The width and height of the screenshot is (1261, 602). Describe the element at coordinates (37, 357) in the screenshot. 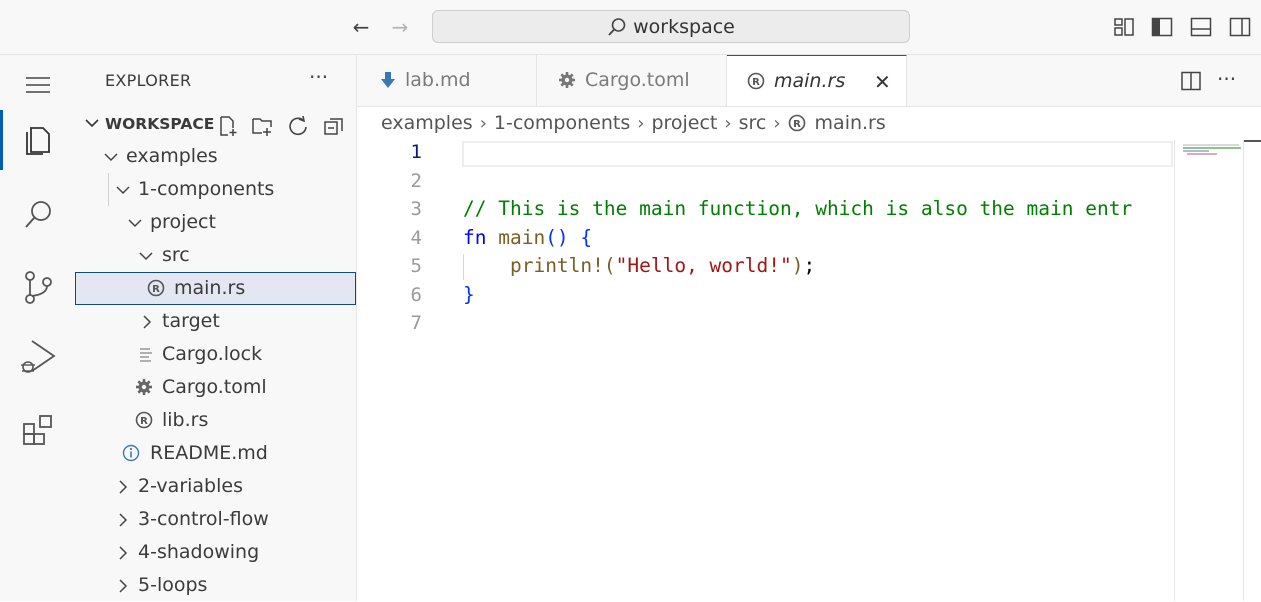

I see `run-debug-icon` at that location.